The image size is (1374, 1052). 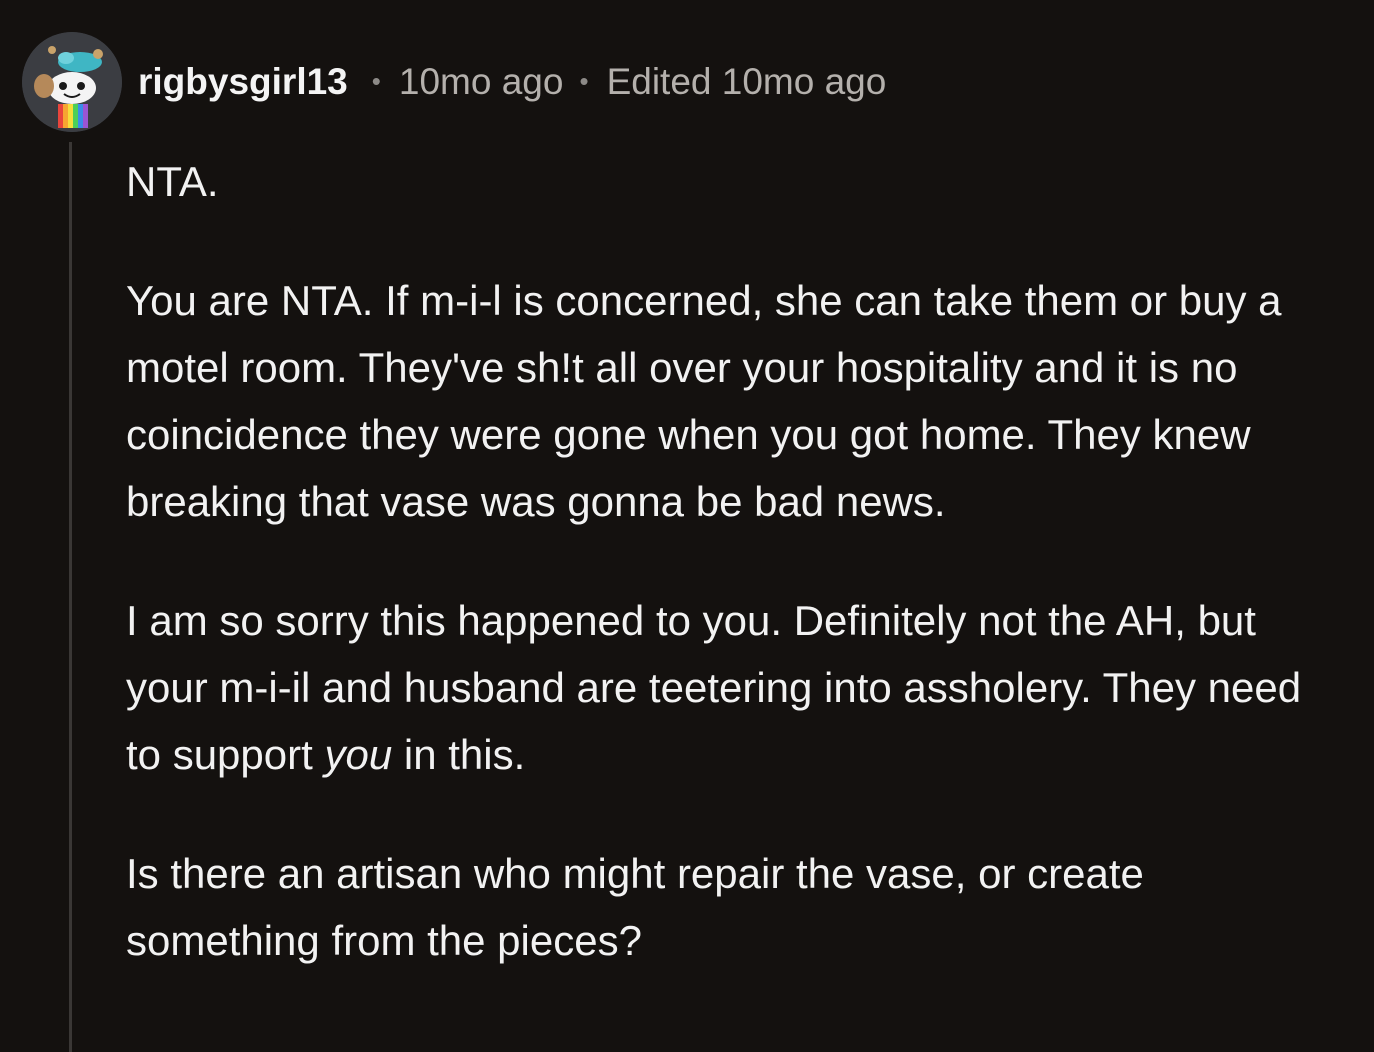 I want to click on thread-line, so click(x=70, y=597).